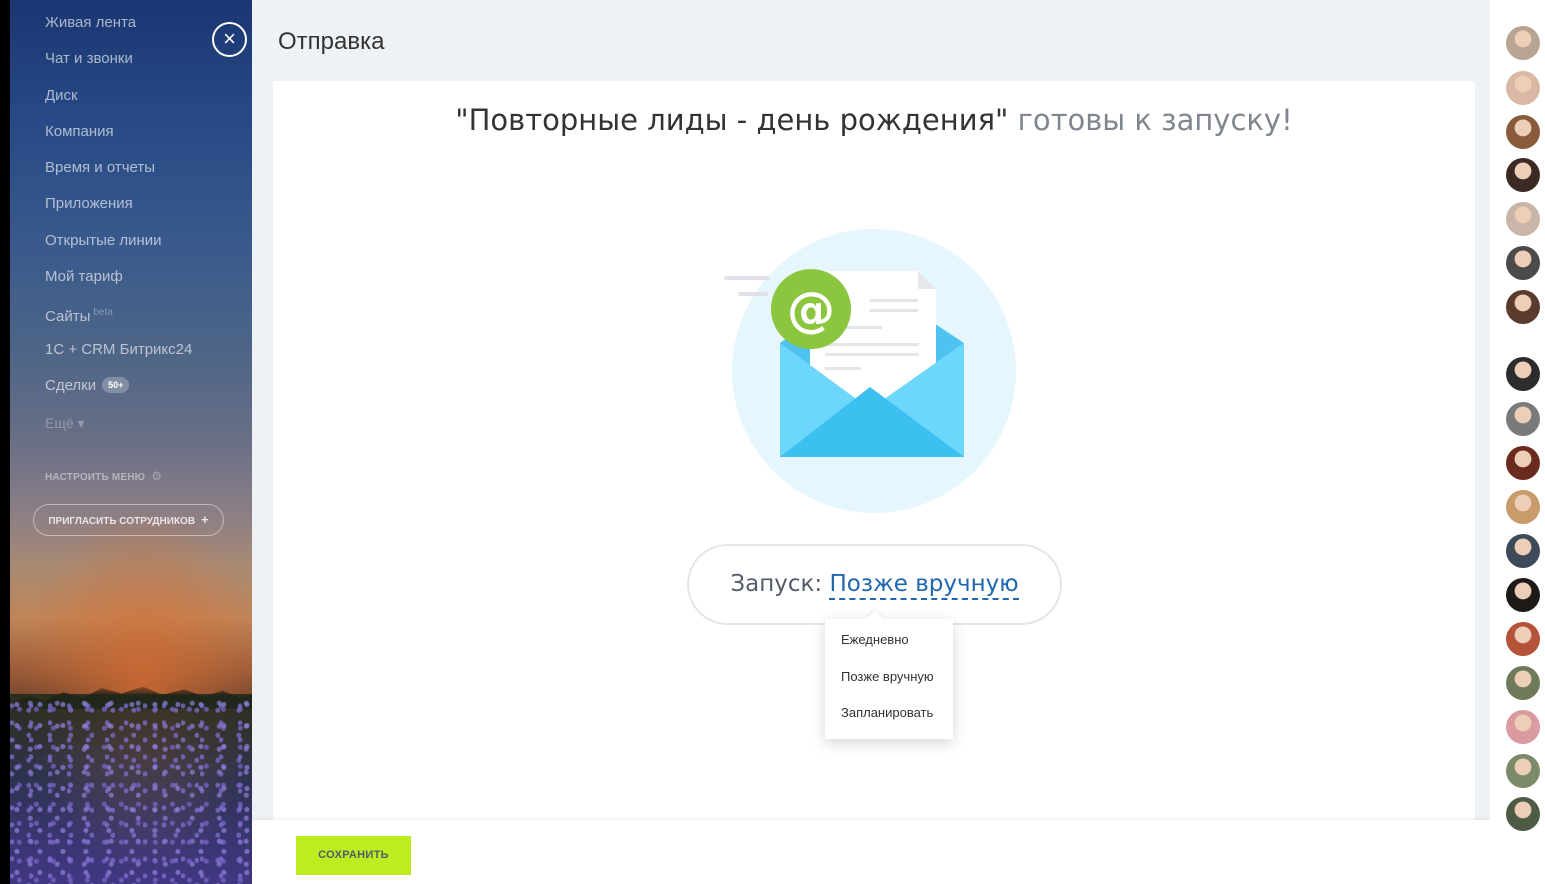  What do you see at coordinates (1150, 120) in the screenshot?
I see `headline-rest: готовы к запуску!` at bounding box center [1150, 120].